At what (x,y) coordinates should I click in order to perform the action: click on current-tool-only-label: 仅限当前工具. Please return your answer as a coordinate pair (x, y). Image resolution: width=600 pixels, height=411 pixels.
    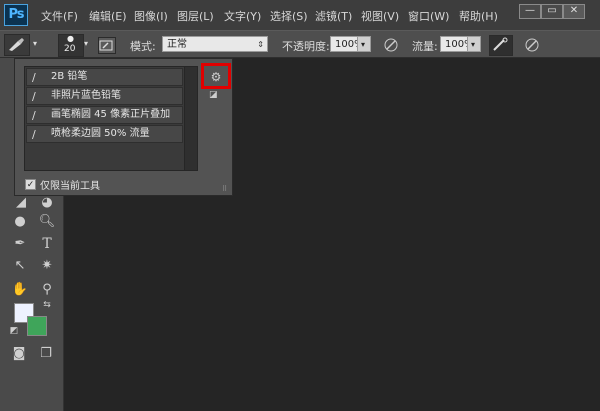
    Looking at the image, I should click on (70, 186).